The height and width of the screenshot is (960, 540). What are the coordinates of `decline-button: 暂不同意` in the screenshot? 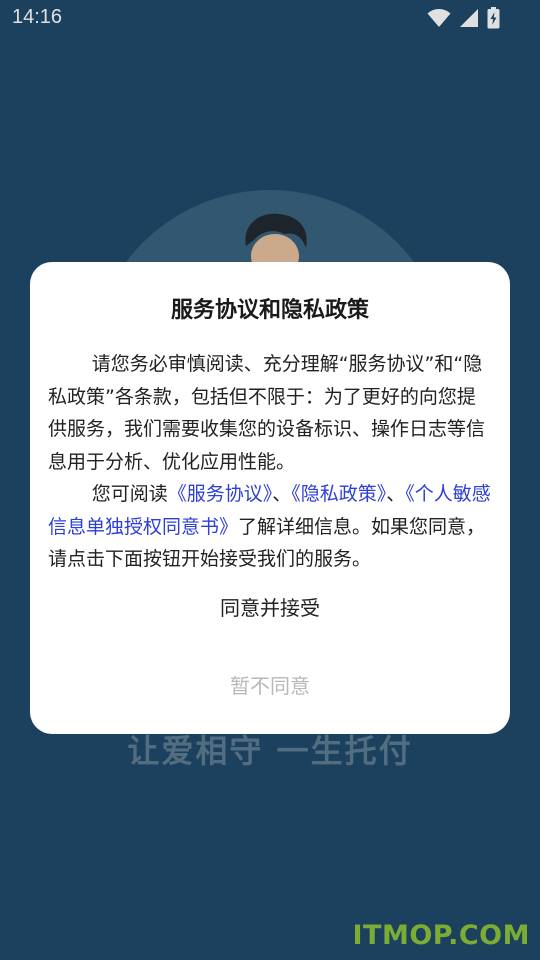 It's located at (270, 686).